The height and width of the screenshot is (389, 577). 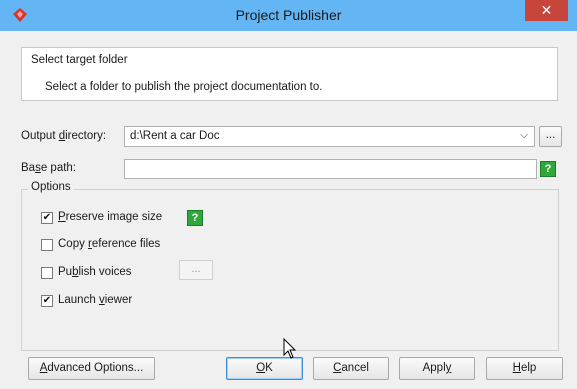 I want to click on mouse-pointer-icon, so click(x=290, y=348).